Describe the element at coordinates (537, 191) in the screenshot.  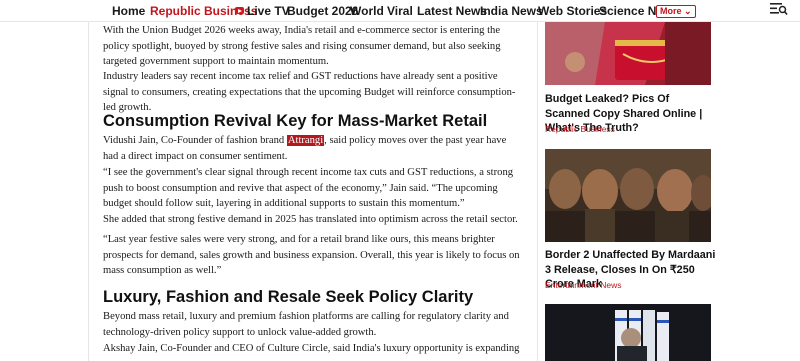
I see `column-divider` at that location.